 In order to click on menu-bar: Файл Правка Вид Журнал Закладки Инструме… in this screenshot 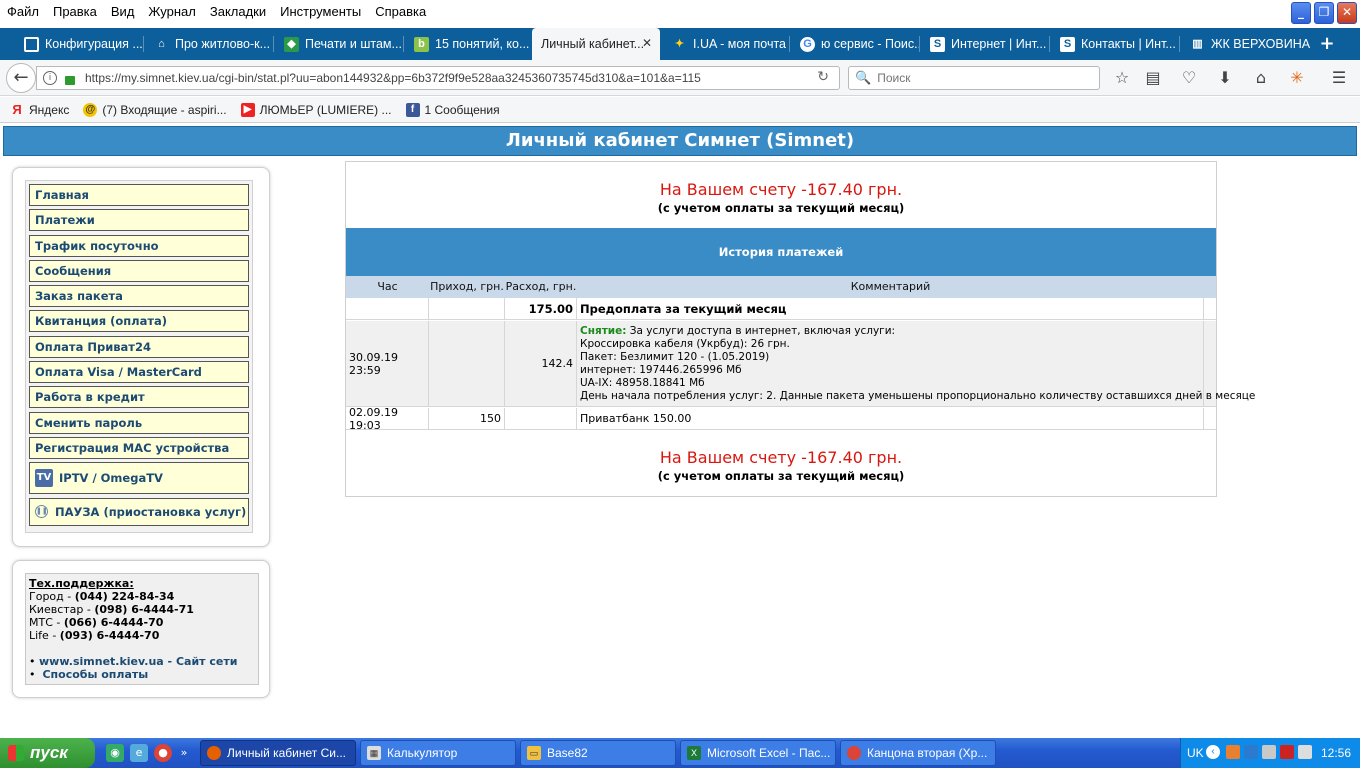, I will do `click(680, 11)`.